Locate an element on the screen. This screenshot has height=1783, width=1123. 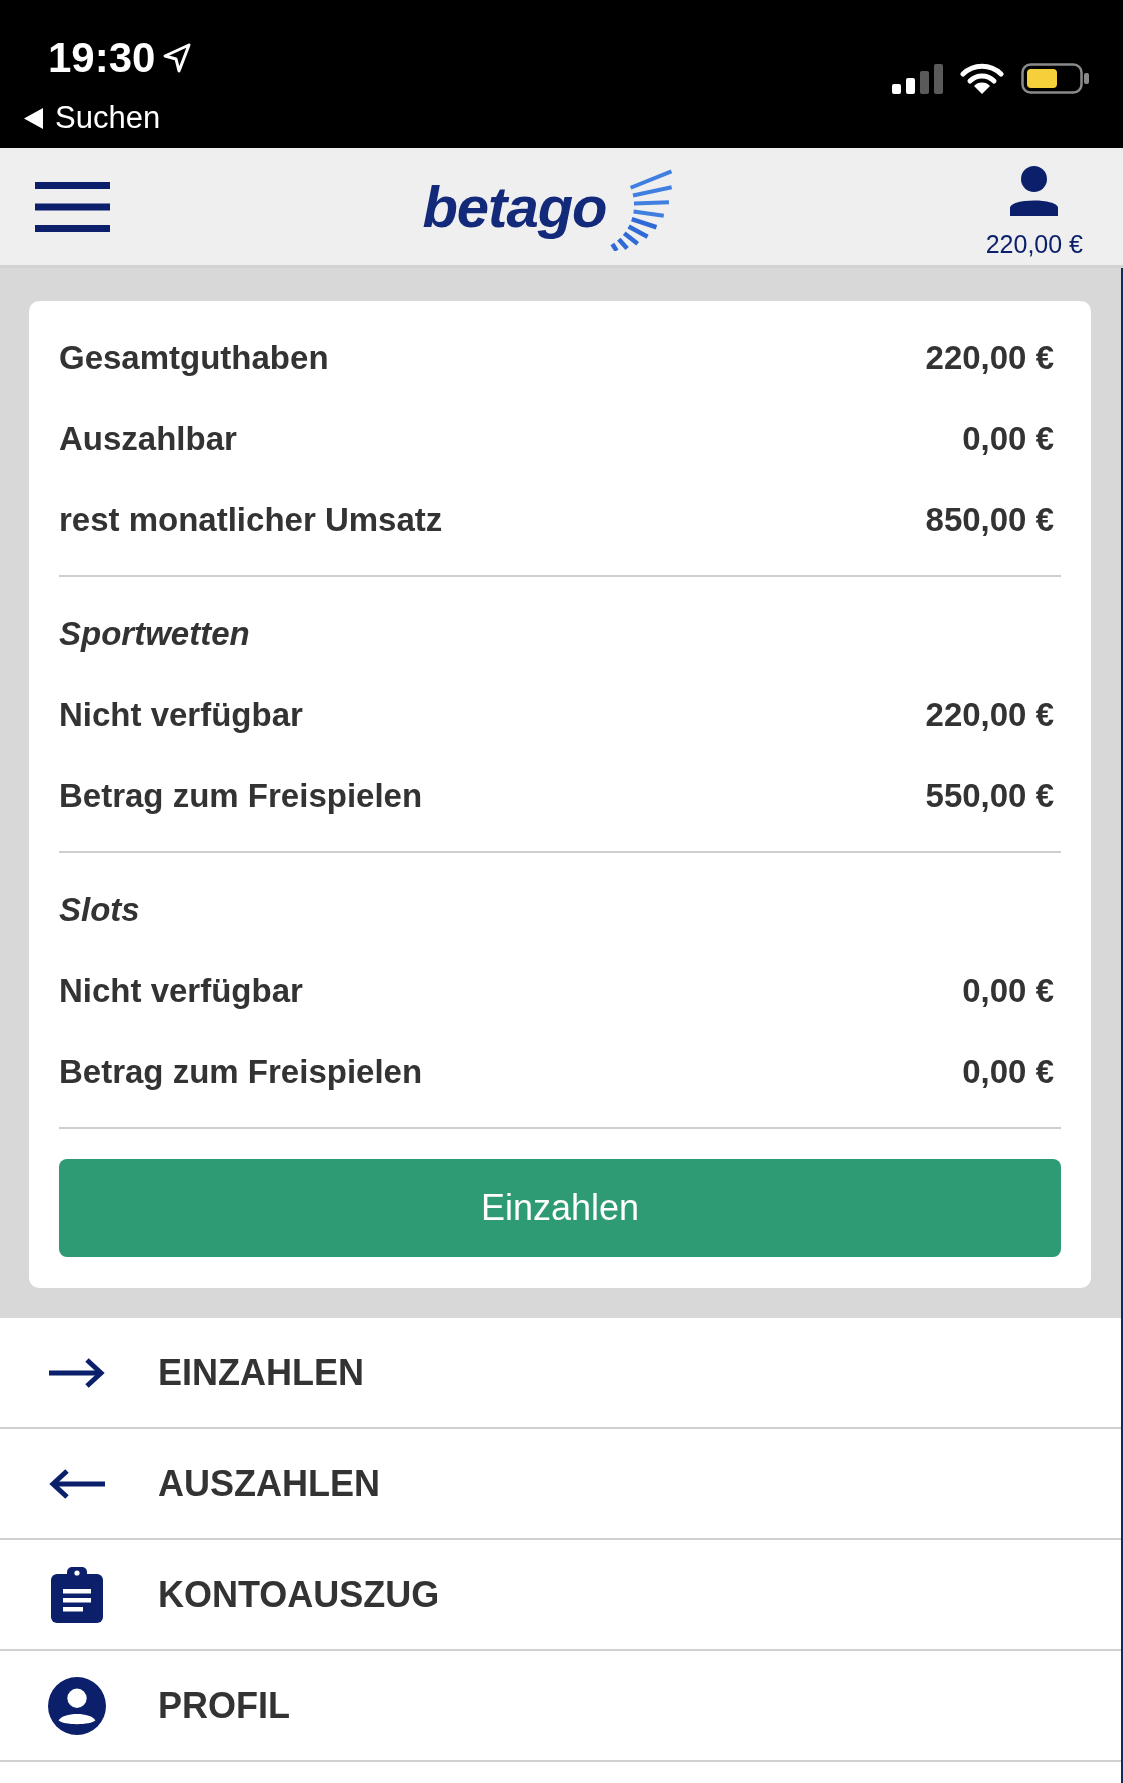
balance-label: Auszahlbar is located at coordinates (148, 438).